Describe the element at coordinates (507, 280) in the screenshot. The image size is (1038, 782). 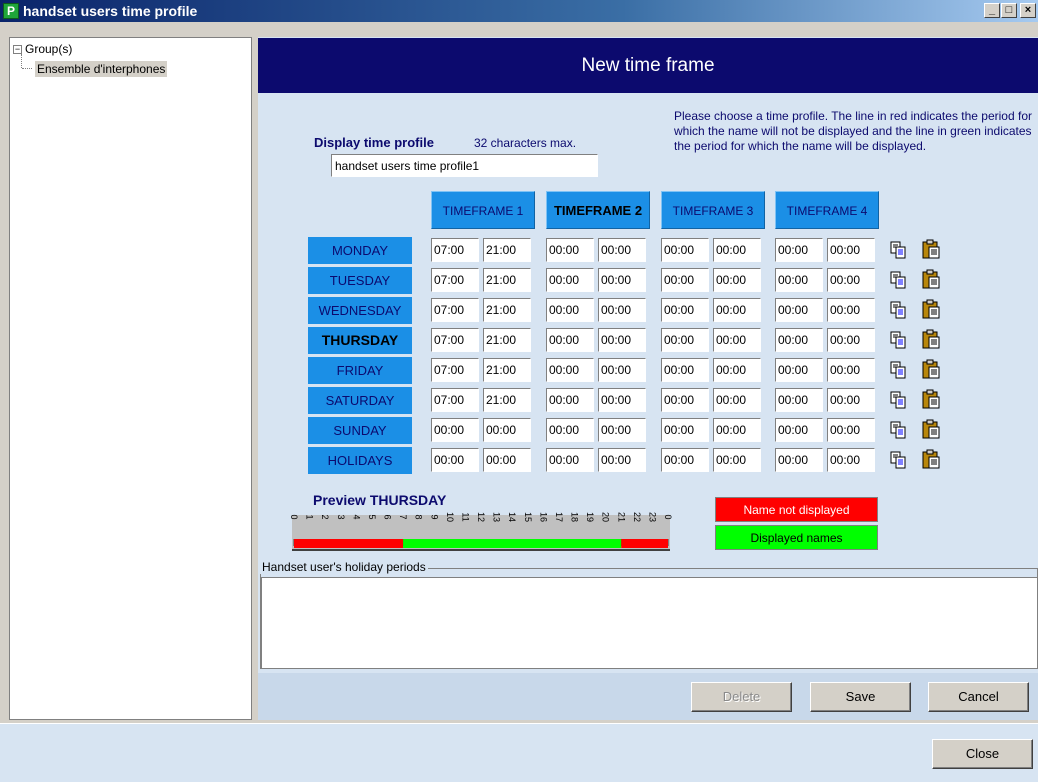
I see `time-input-tuesday-tf1-end` at that location.